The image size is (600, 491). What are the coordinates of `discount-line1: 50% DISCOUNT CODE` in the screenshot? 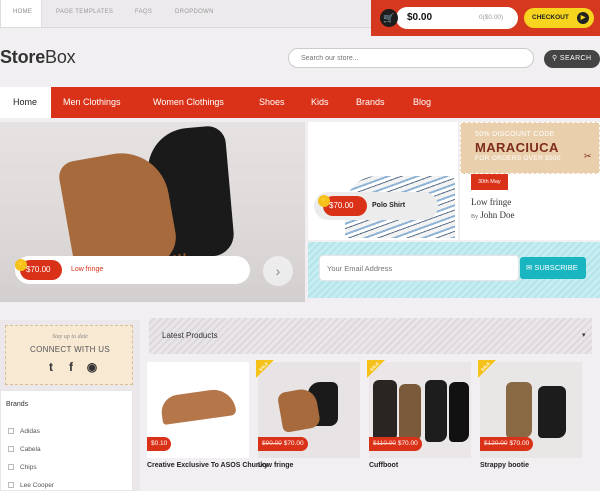 It's located at (515, 134).